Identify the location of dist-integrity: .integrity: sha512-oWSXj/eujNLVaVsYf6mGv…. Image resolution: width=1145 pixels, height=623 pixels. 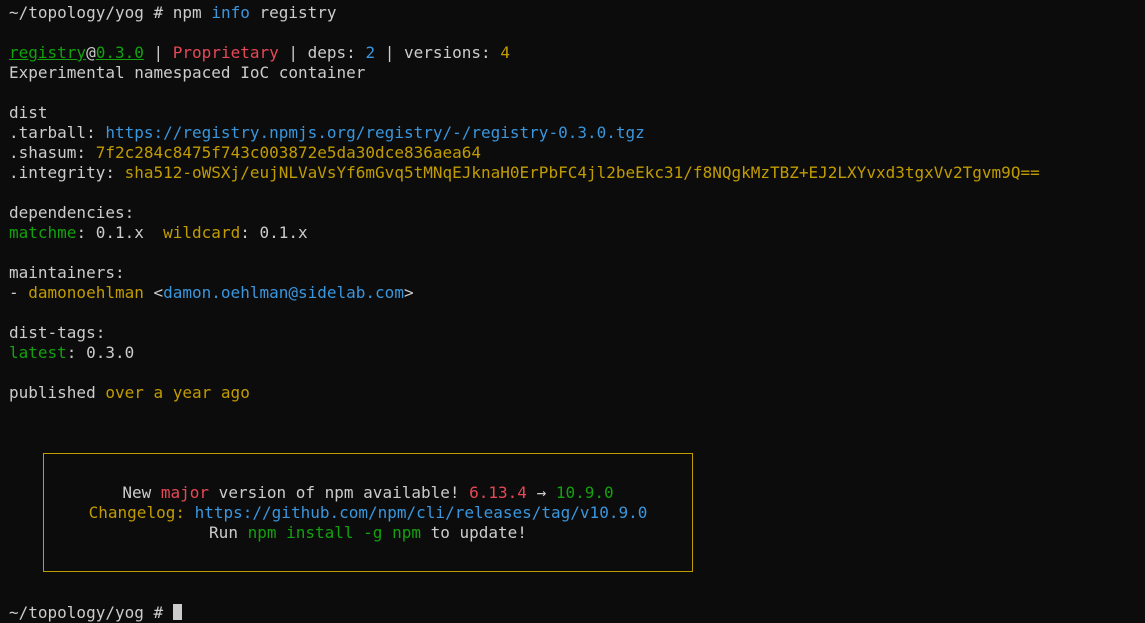
(524, 173).